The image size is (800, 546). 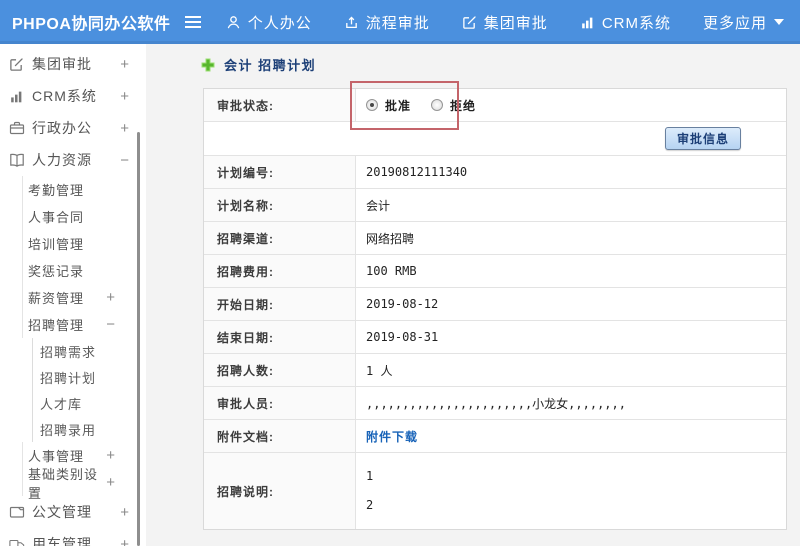 What do you see at coordinates (387, 22) in the screenshot?
I see `nav-item-2: 流程审批` at bounding box center [387, 22].